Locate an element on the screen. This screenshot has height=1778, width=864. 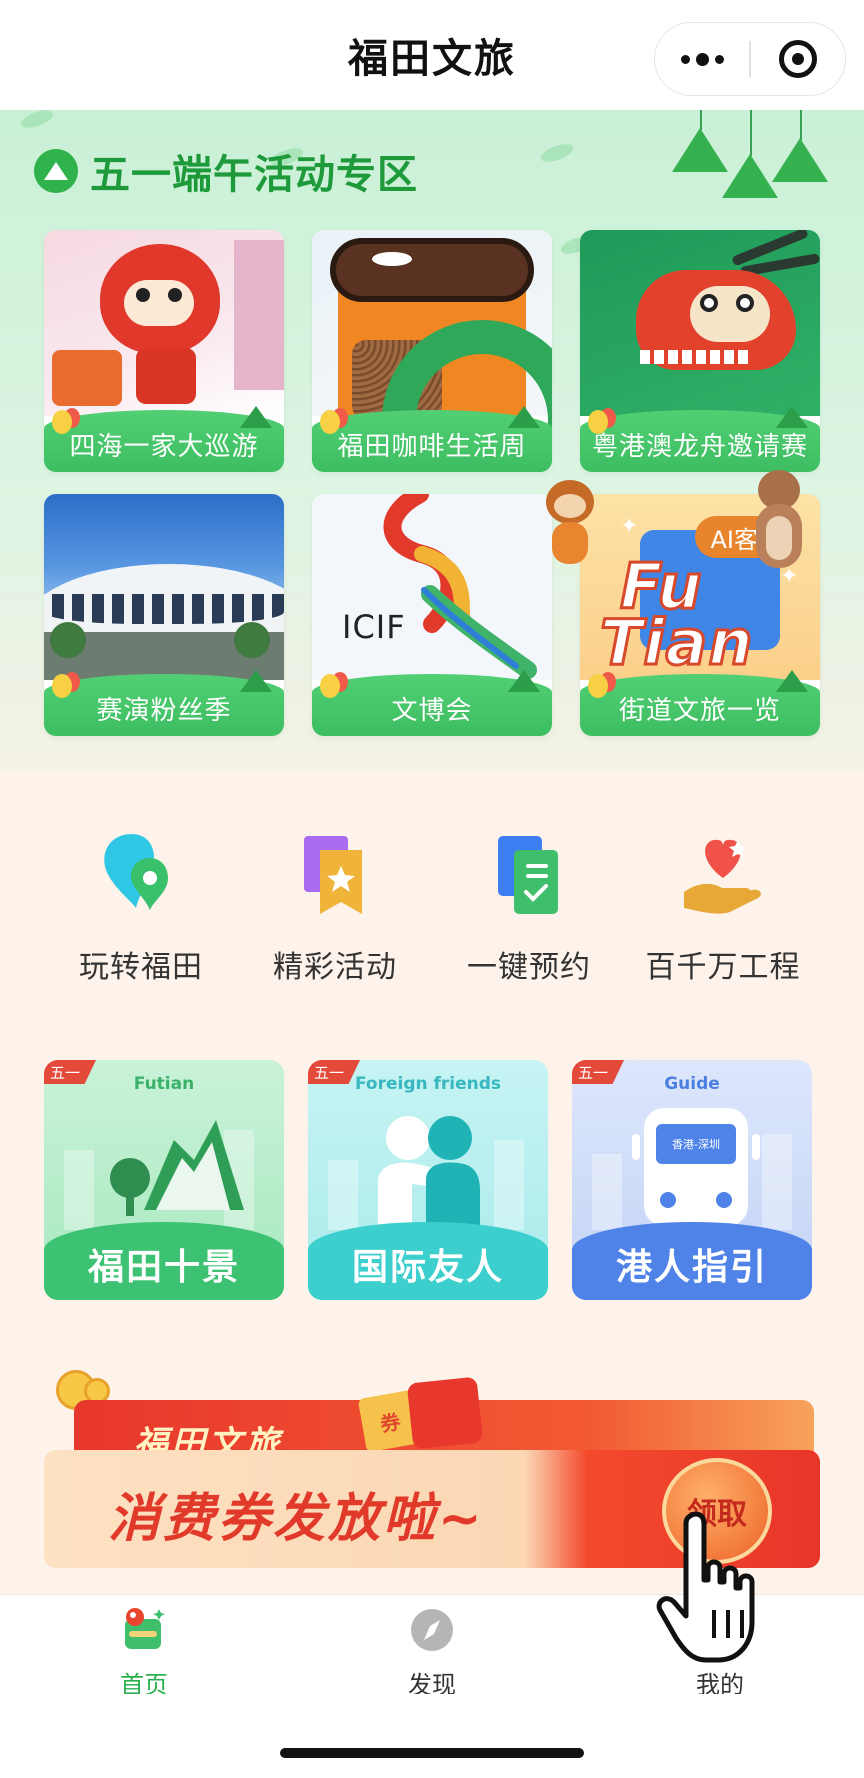
bus-destination-text: 香港-深圳 is located at coordinates (696, 1144).